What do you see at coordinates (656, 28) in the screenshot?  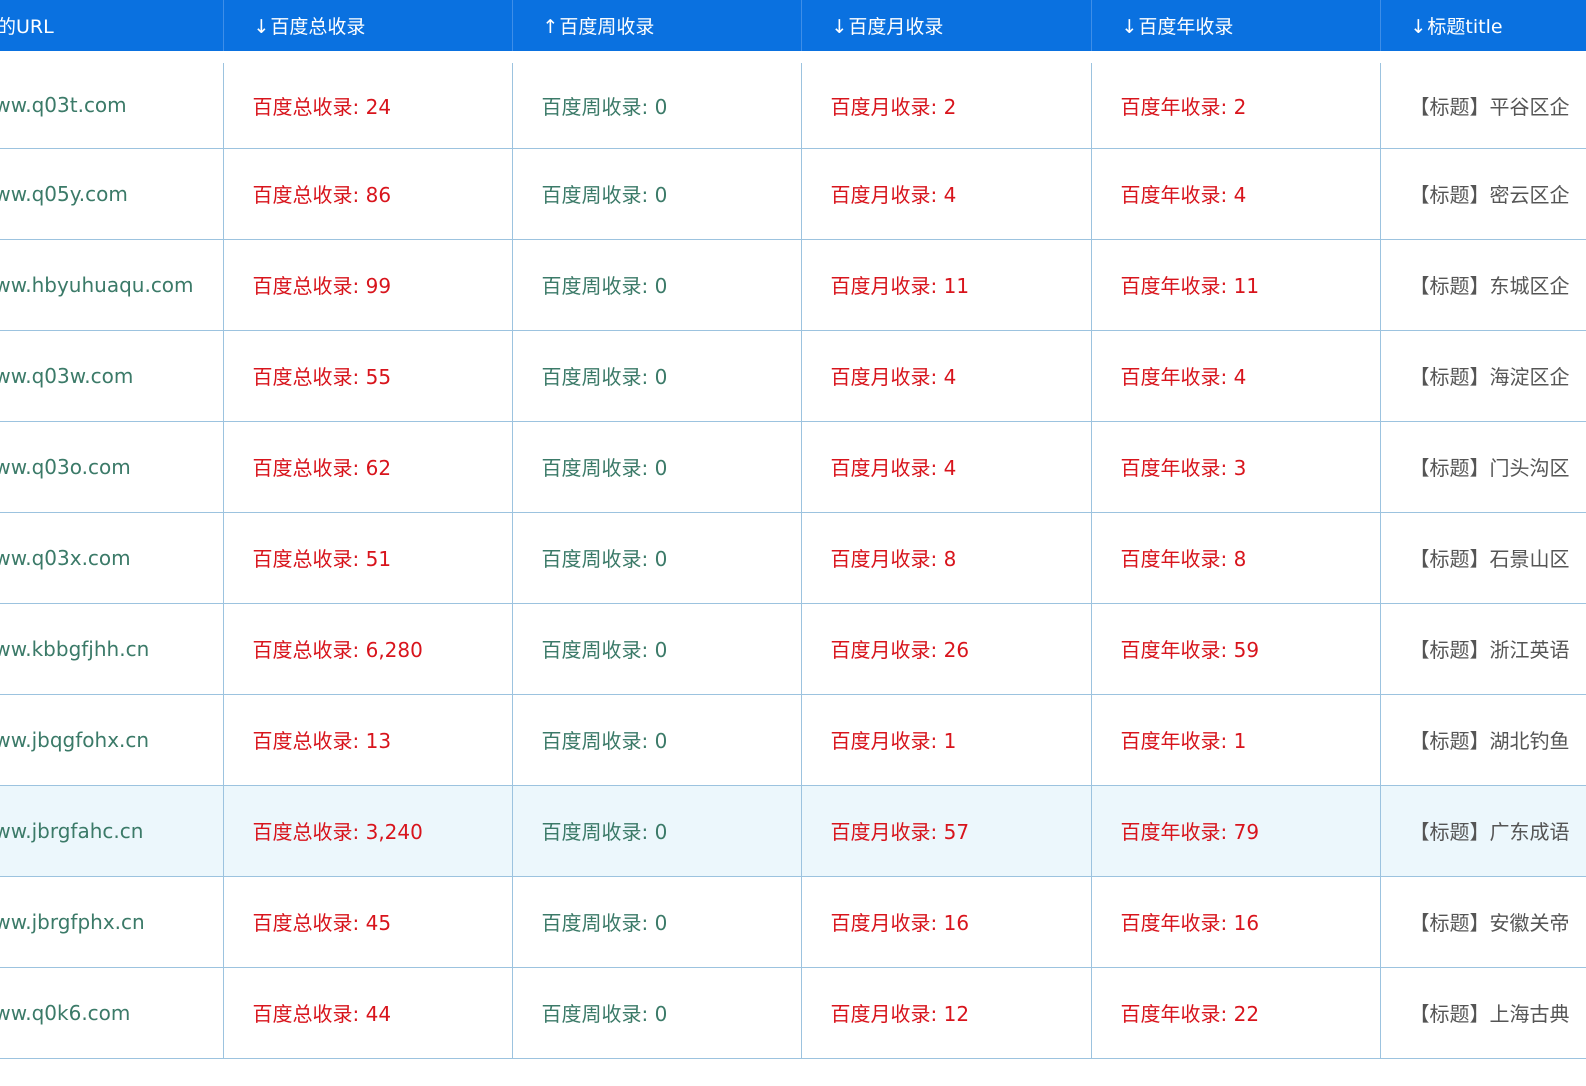 I see `column-header-week: ↑百度周收录` at bounding box center [656, 28].